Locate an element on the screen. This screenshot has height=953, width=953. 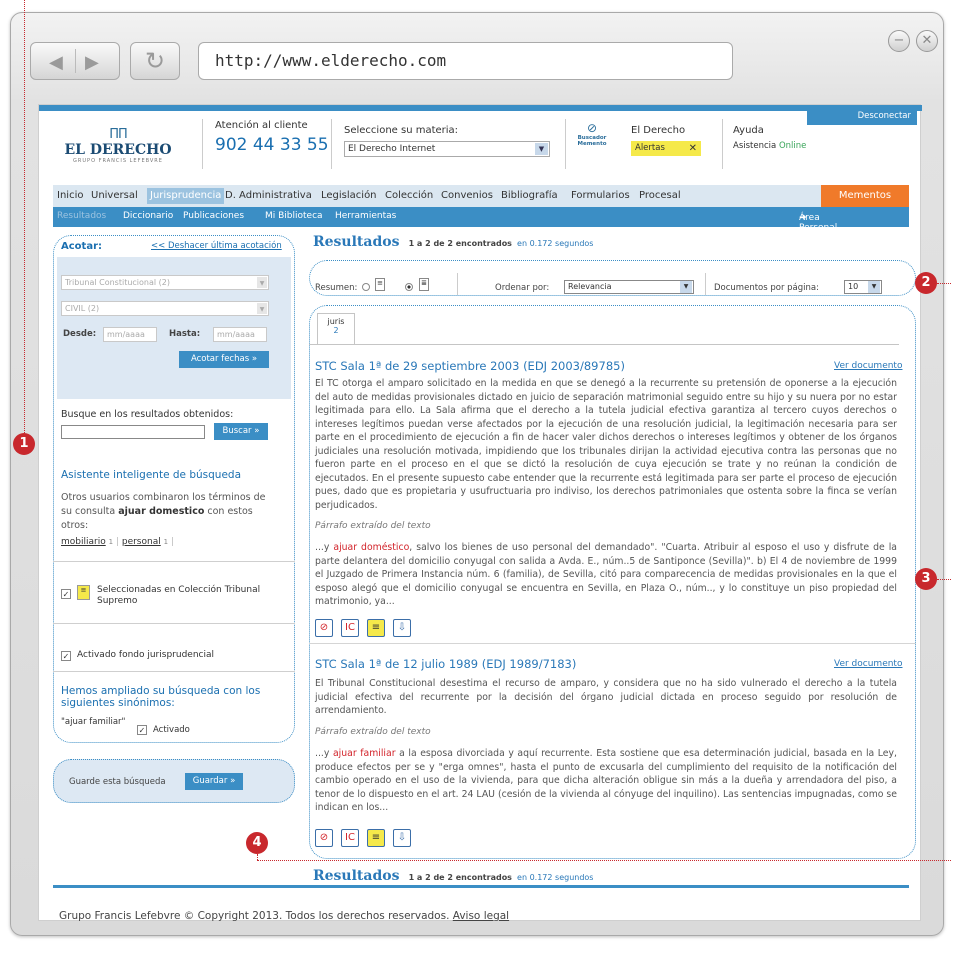
term-personal-count: 1 is located at coordinates (166, 542).